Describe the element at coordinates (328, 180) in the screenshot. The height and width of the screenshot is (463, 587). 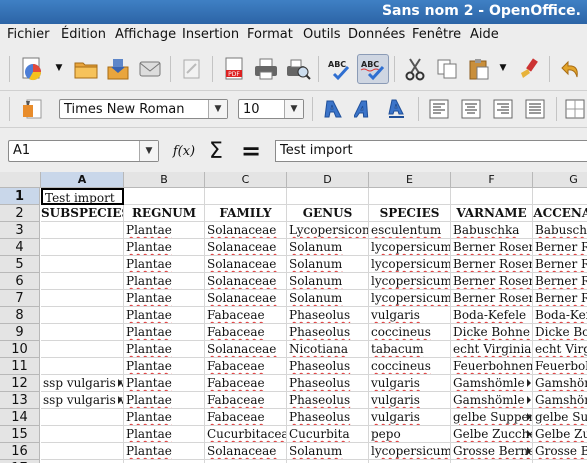
I see `column-header-d: D` at that location.